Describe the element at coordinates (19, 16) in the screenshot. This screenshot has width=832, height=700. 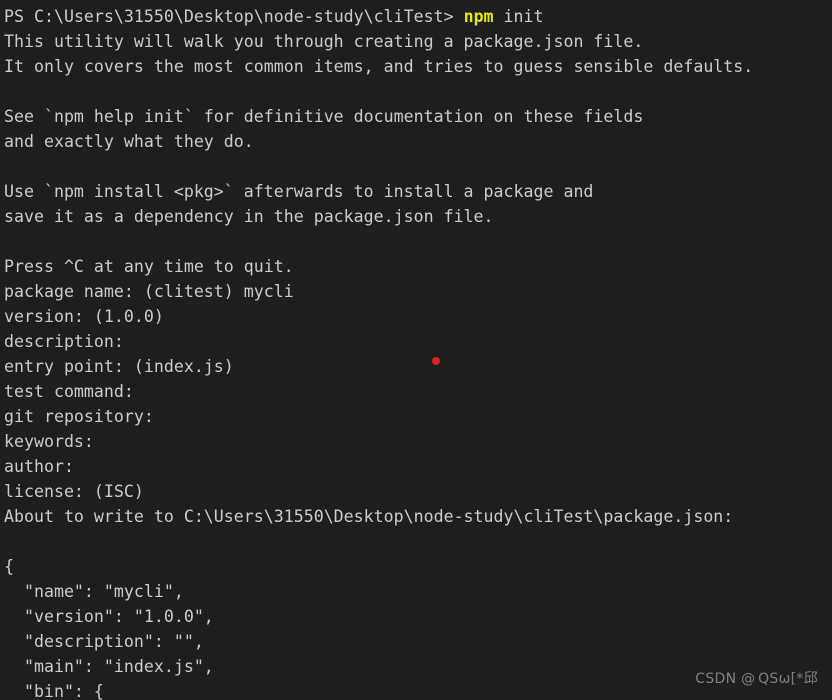
I see `prompt-prefix: PS` at that location.